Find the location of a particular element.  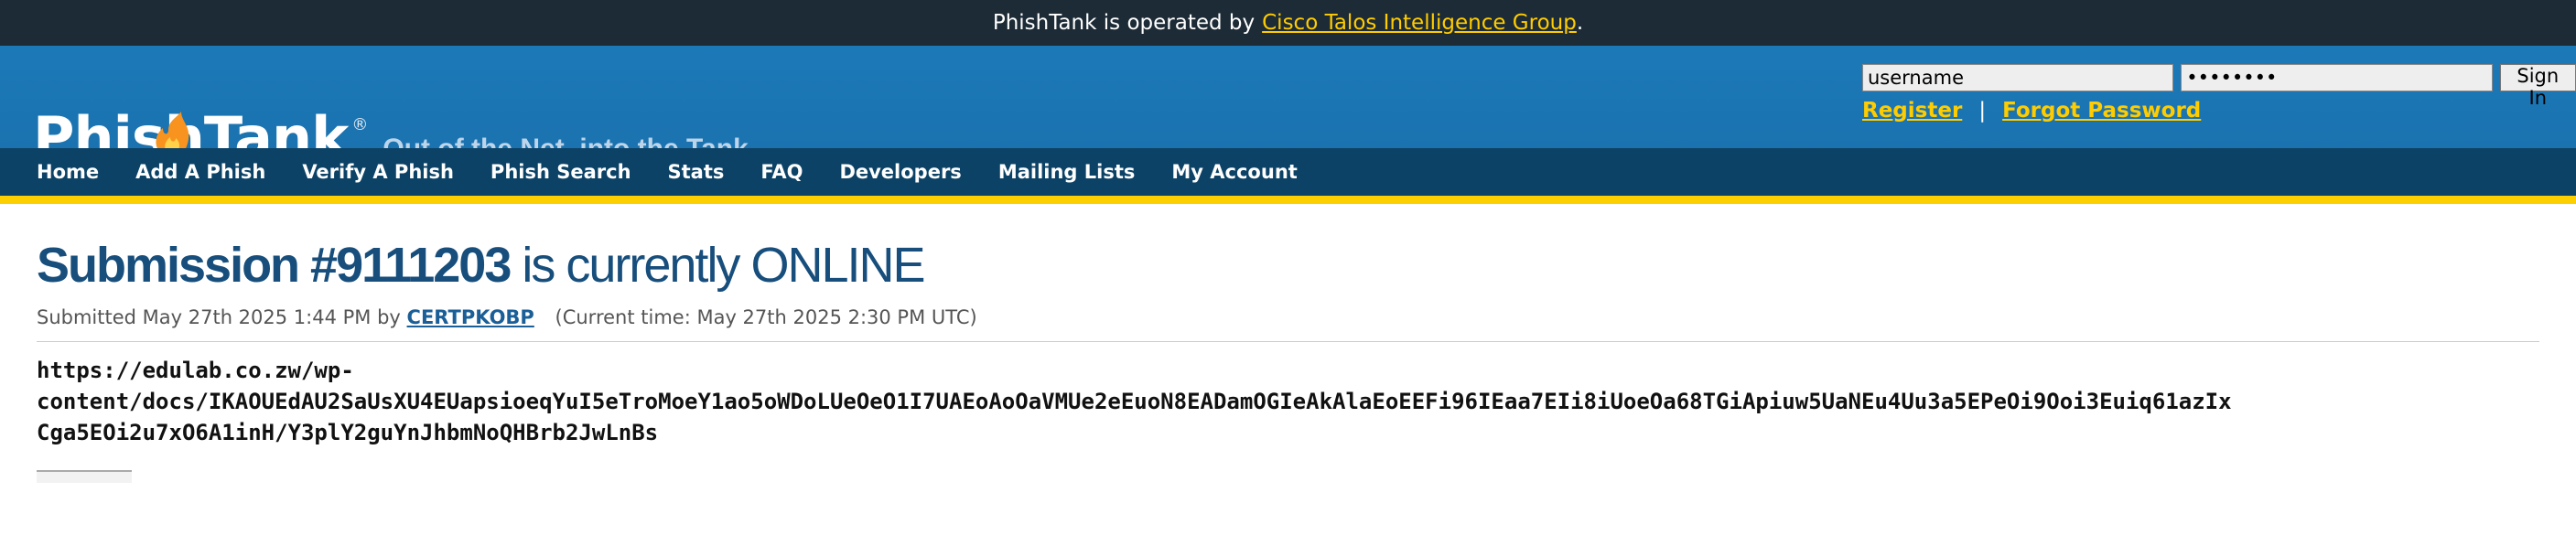

cisco-talos-link: Cisco Talos Intelligence Group is located at coordinates (1419, 23).